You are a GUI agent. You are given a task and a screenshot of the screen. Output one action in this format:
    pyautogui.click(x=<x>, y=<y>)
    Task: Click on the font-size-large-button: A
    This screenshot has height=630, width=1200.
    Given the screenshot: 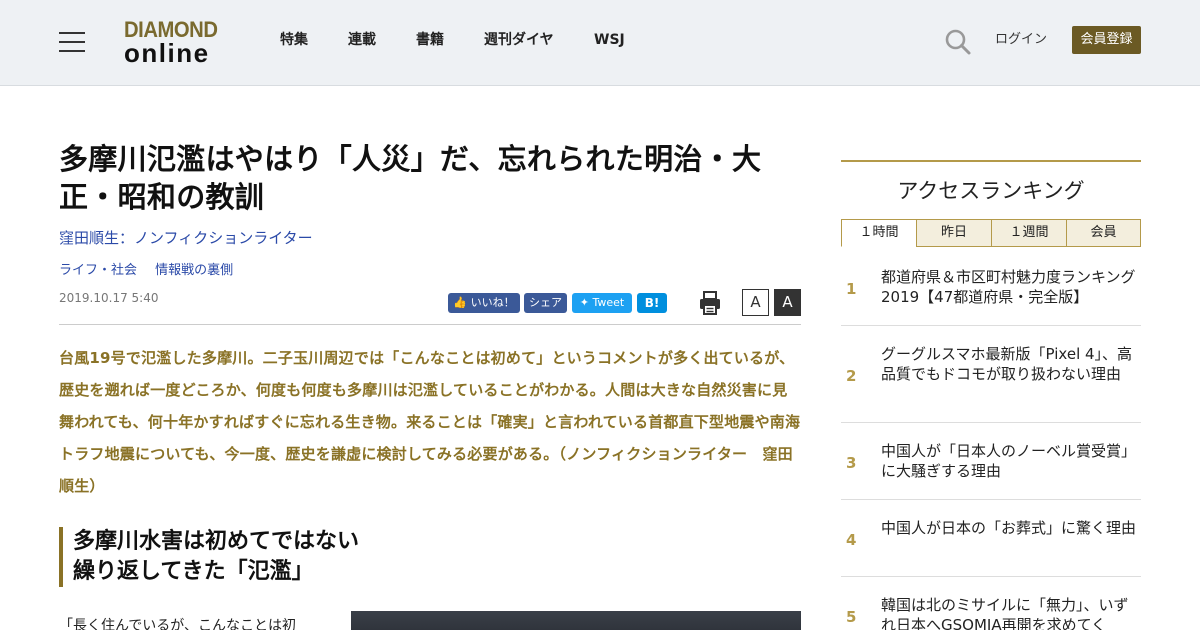 What is the action you would take?
    pyautogui.click(x=787, y=302)
    